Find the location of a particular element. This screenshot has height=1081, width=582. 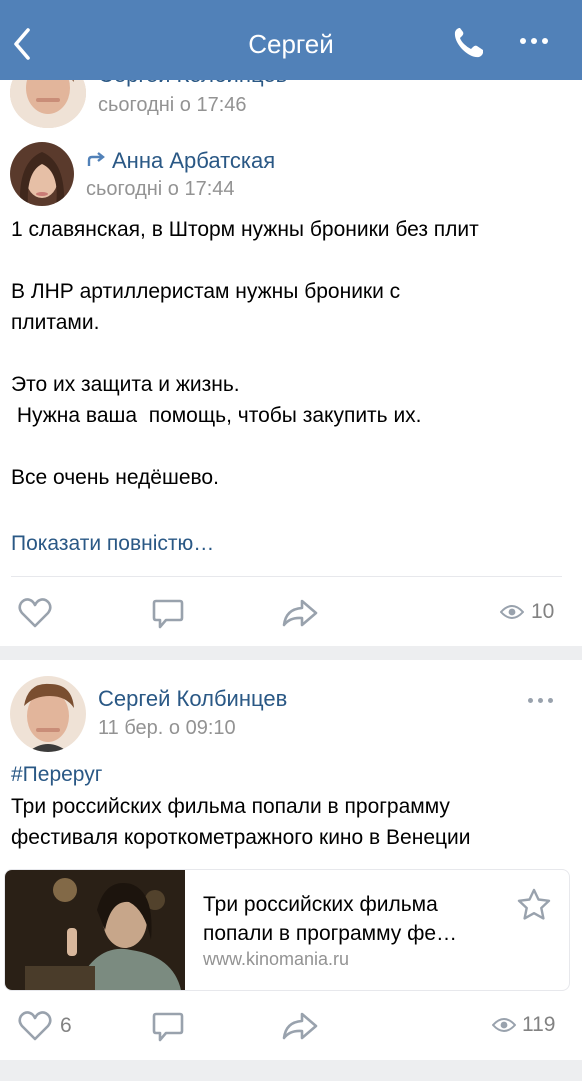

repost-arrow-icon is located at coordinates (96, 159).